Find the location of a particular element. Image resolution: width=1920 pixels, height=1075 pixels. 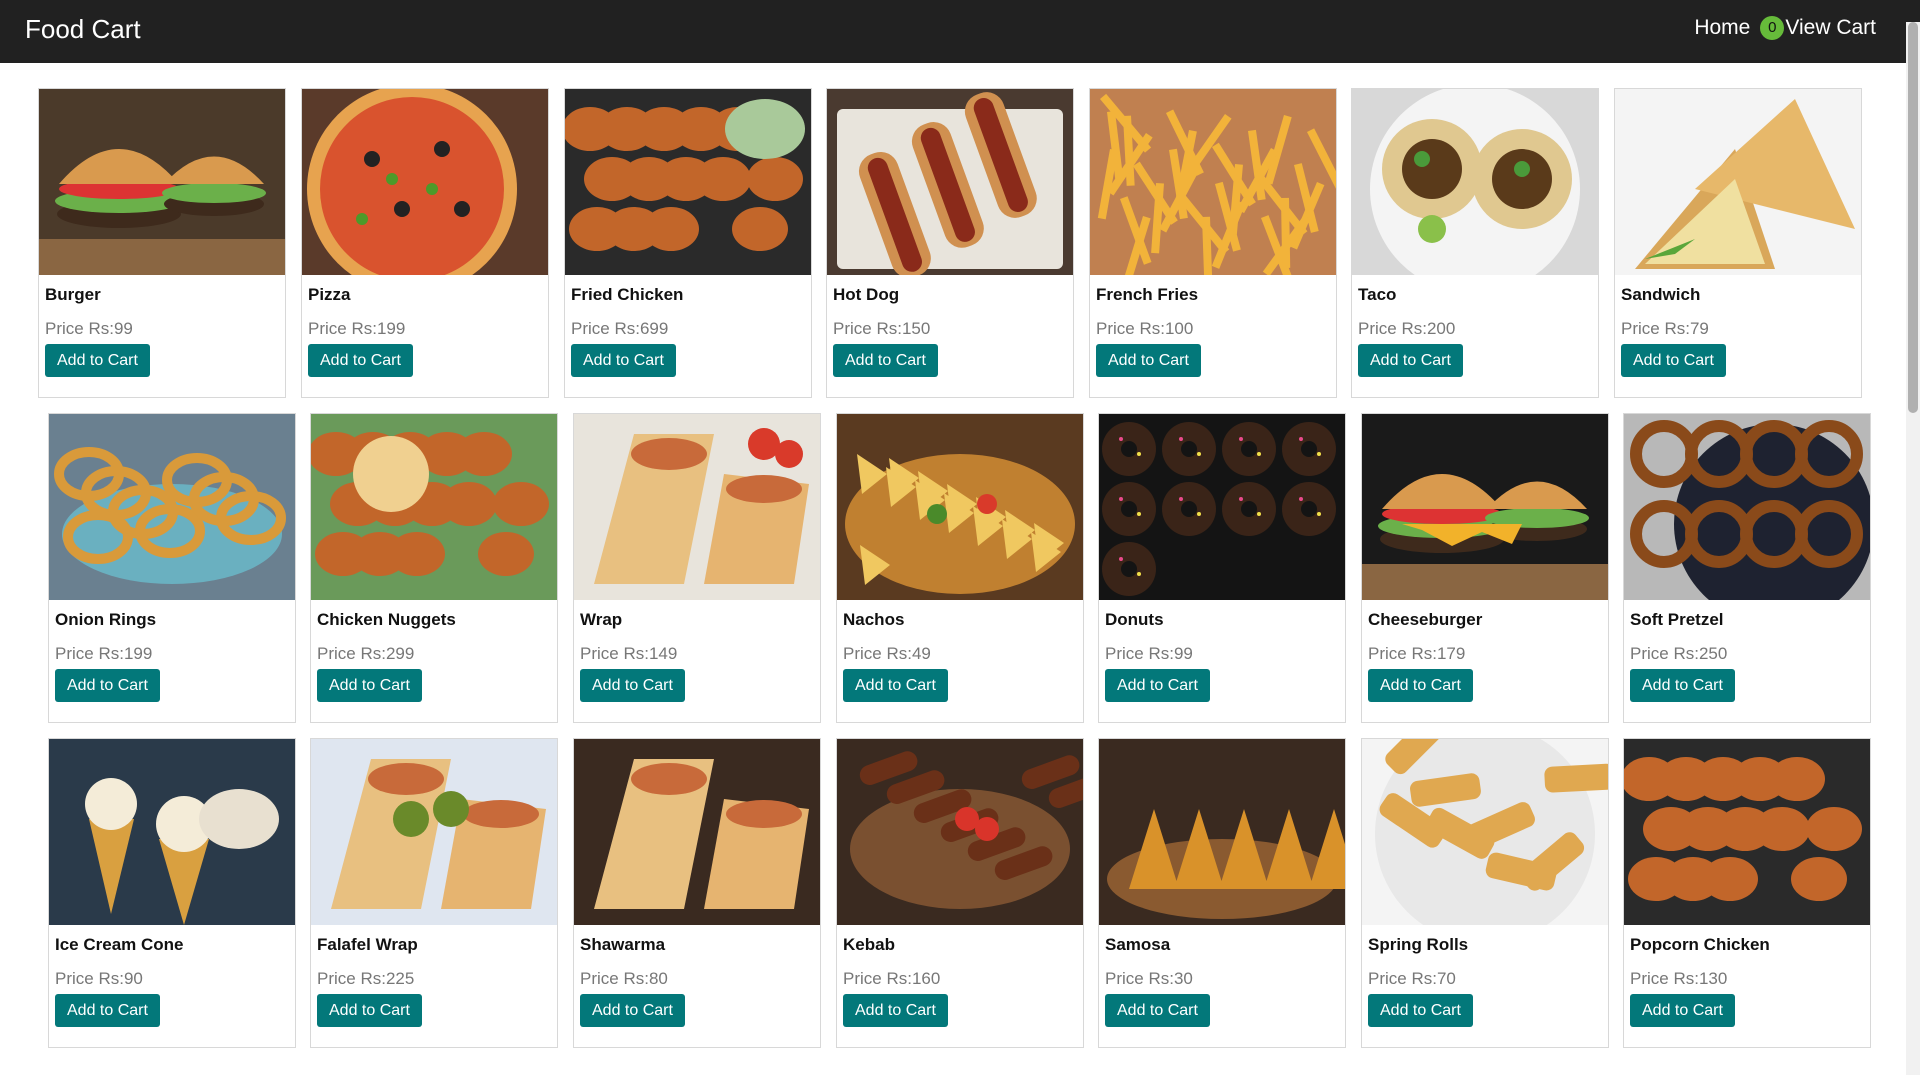

price-value: 149 is located at coordinates (663, 653).